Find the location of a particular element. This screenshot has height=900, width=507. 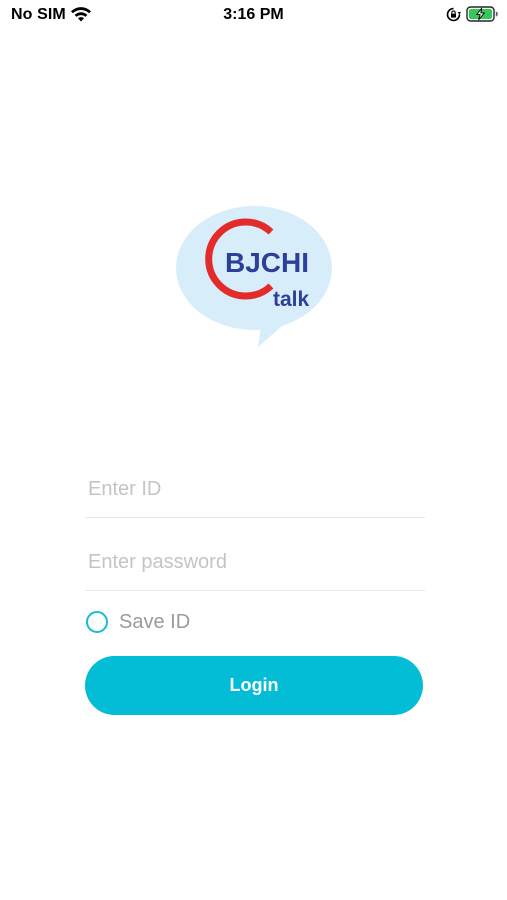

status-bar: No SIM 3:16 PM is located at coordinates (253, 16).